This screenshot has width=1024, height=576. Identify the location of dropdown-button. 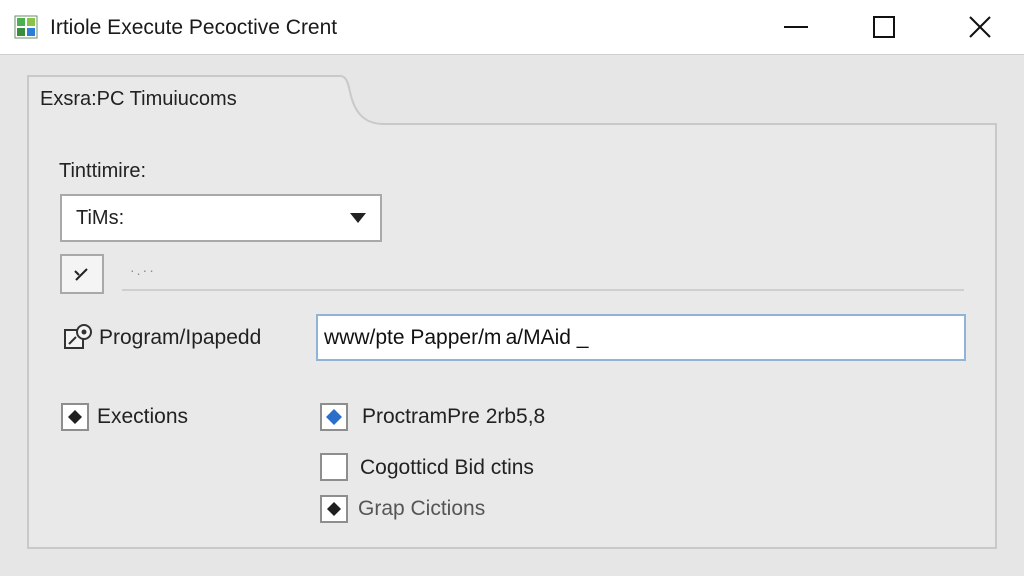
(358, 218).